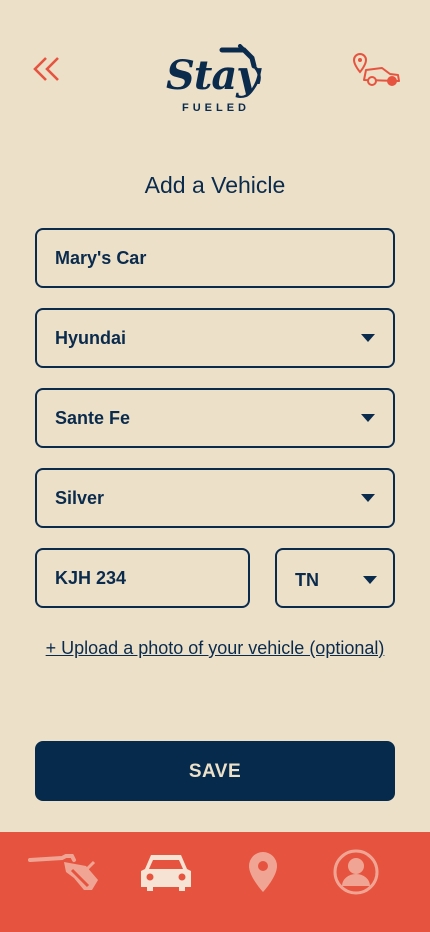 The image size is (430, 932). I want to click on back-button, so click(48, 70).